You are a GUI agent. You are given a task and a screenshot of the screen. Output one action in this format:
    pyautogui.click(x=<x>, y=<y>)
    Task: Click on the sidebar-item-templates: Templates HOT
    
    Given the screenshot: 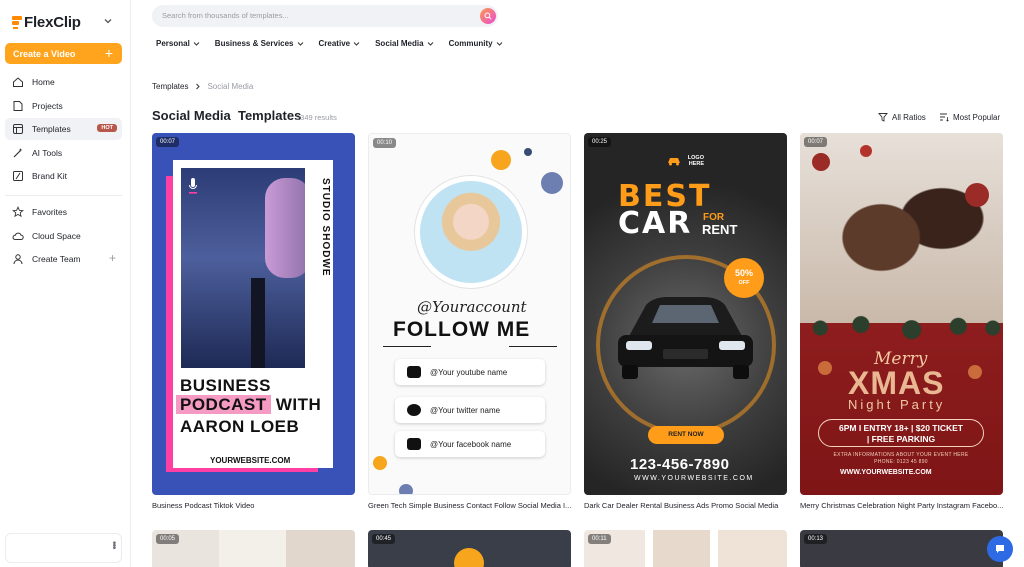 What is the action you would take?
    pyautogui.click(x=63, y=129)
    